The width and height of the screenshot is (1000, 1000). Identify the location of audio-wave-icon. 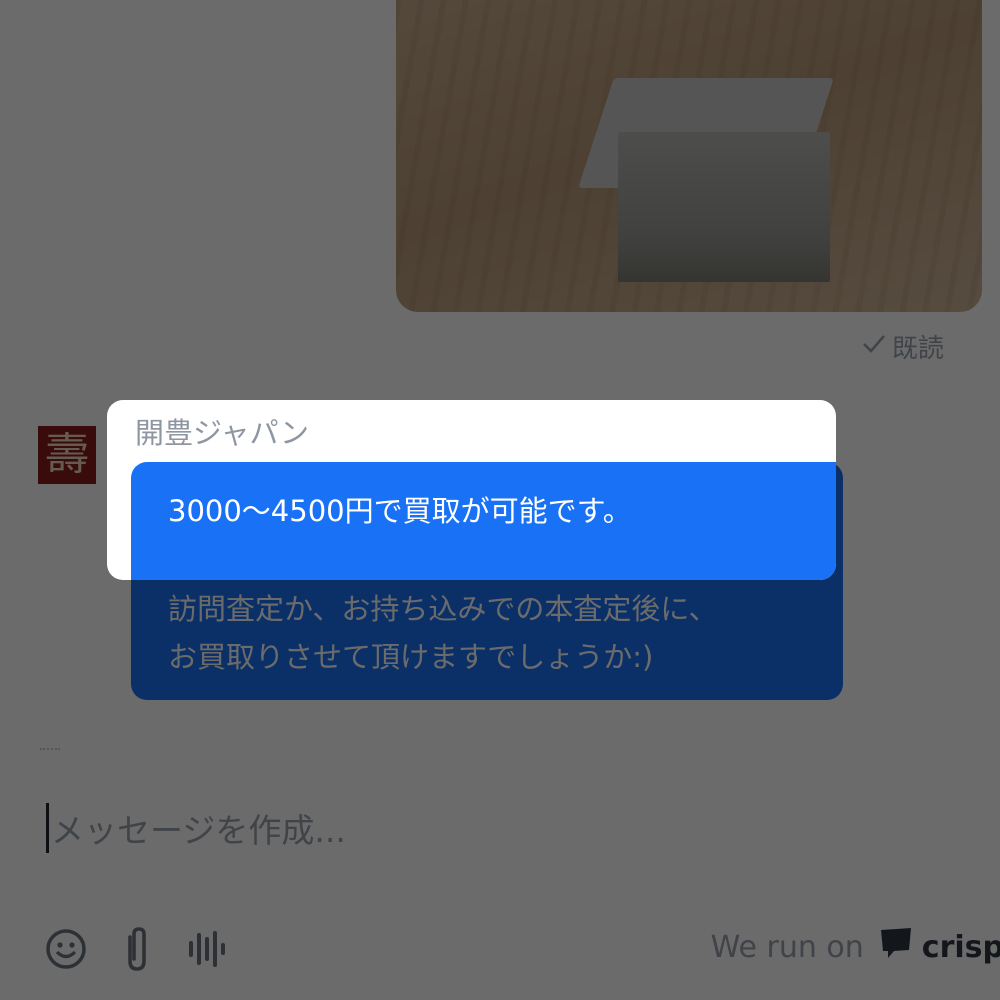
(206, 949).